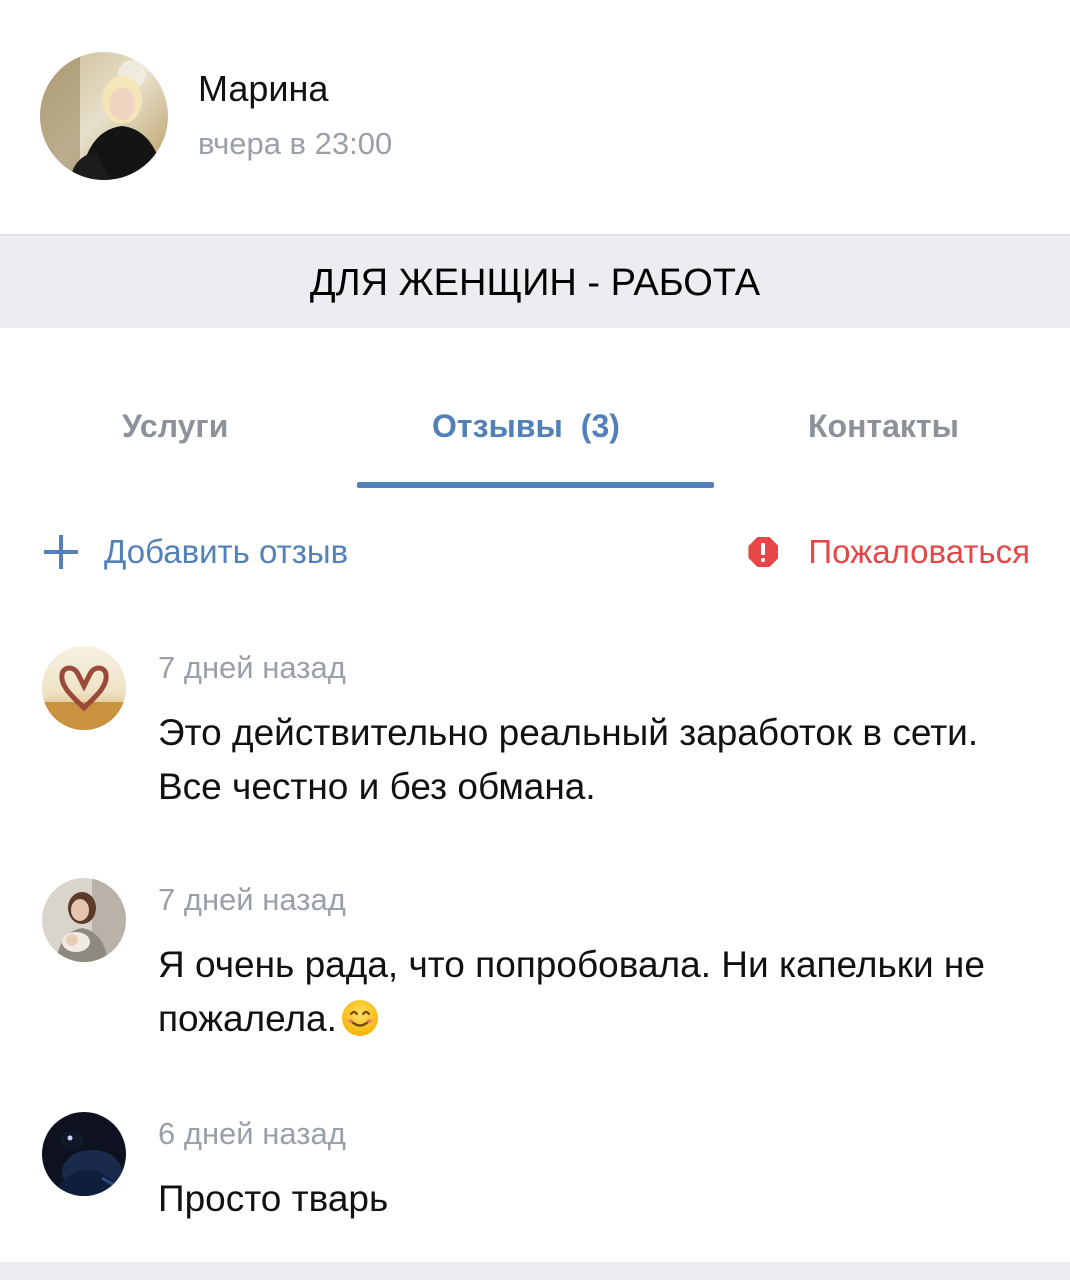 The width and height of the screenshot is (1070, 1280). I want to click on tab-reviews-label: Отзывы, so click(497, 426).